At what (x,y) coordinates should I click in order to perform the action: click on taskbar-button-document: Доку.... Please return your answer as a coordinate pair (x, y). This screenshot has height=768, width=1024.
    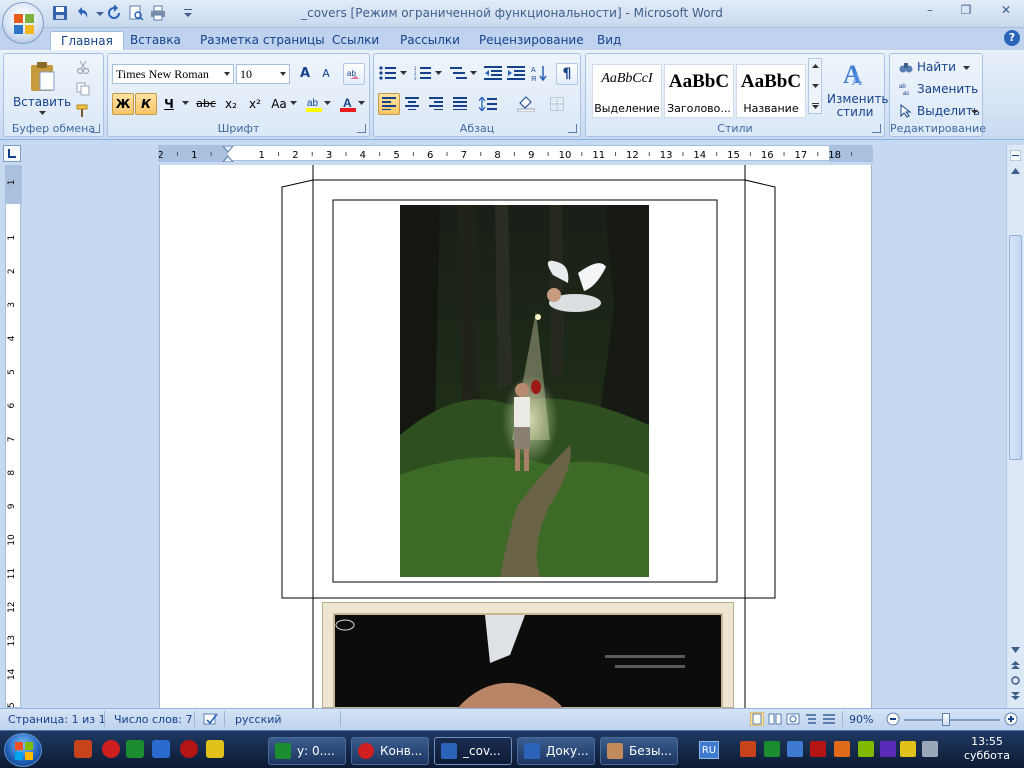
    Looking at the image, I should click on (556, 751).